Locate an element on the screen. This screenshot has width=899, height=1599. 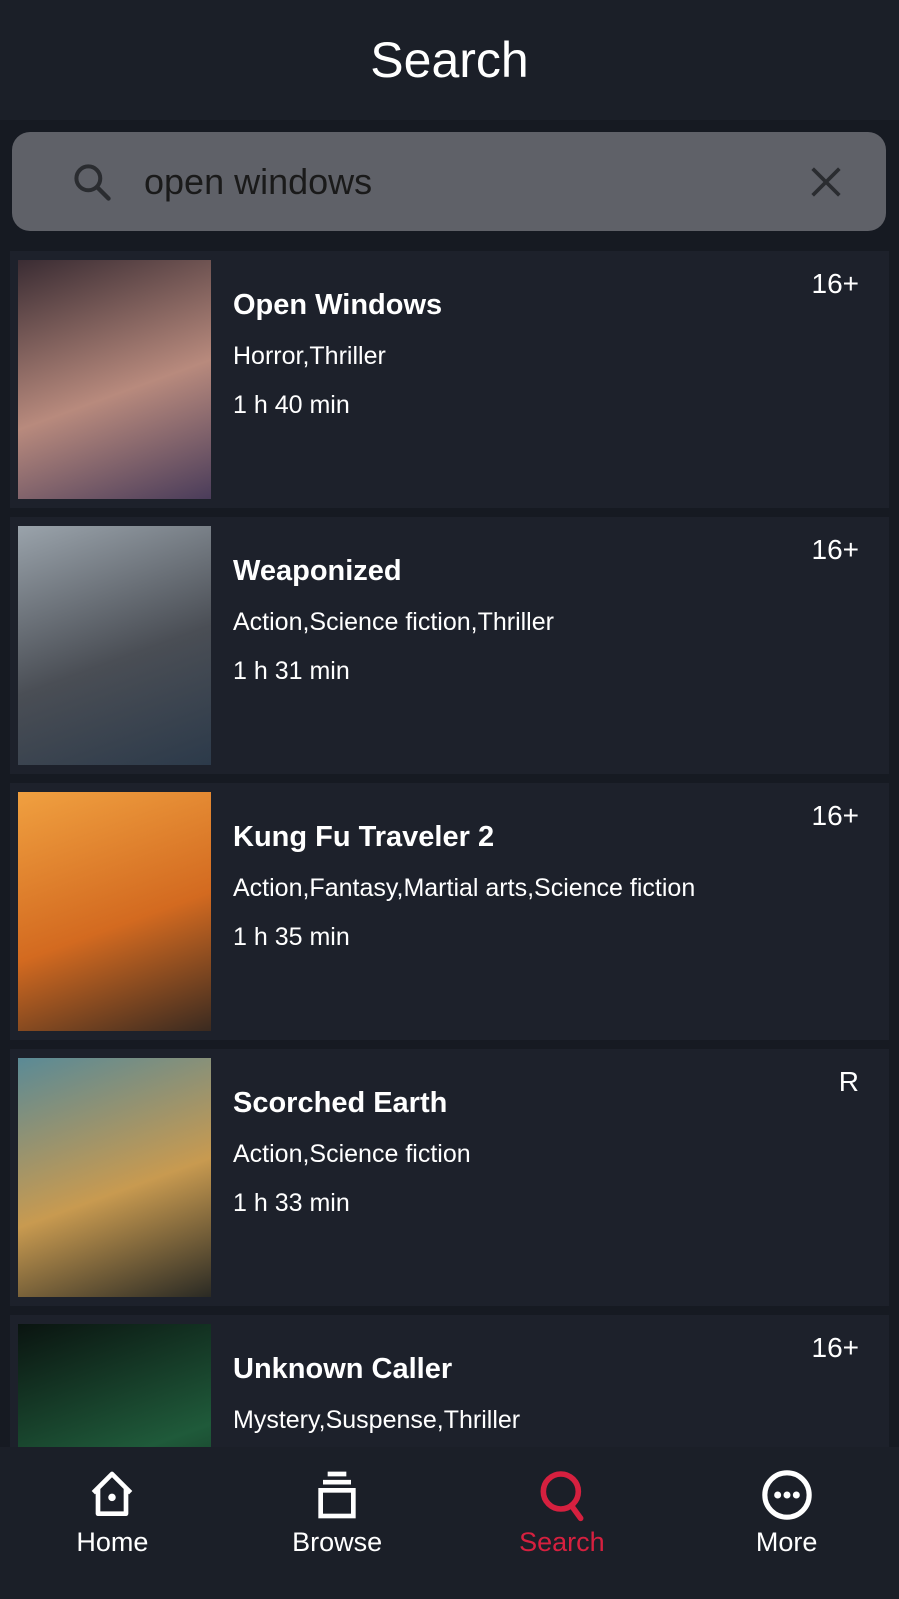
result-genres: Action,Science fiction,Thriller is located at coordinates (393, 622).